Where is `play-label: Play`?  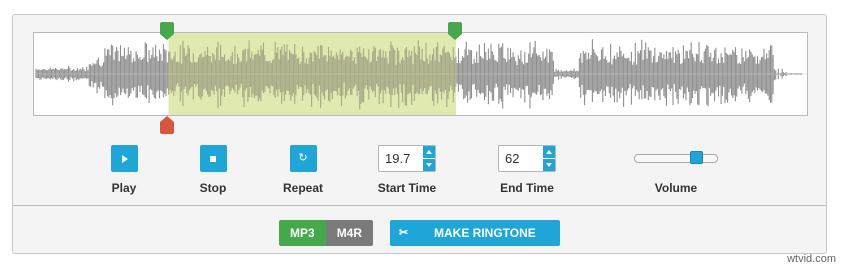
play-label: Play is located at coordinates (124, 188).